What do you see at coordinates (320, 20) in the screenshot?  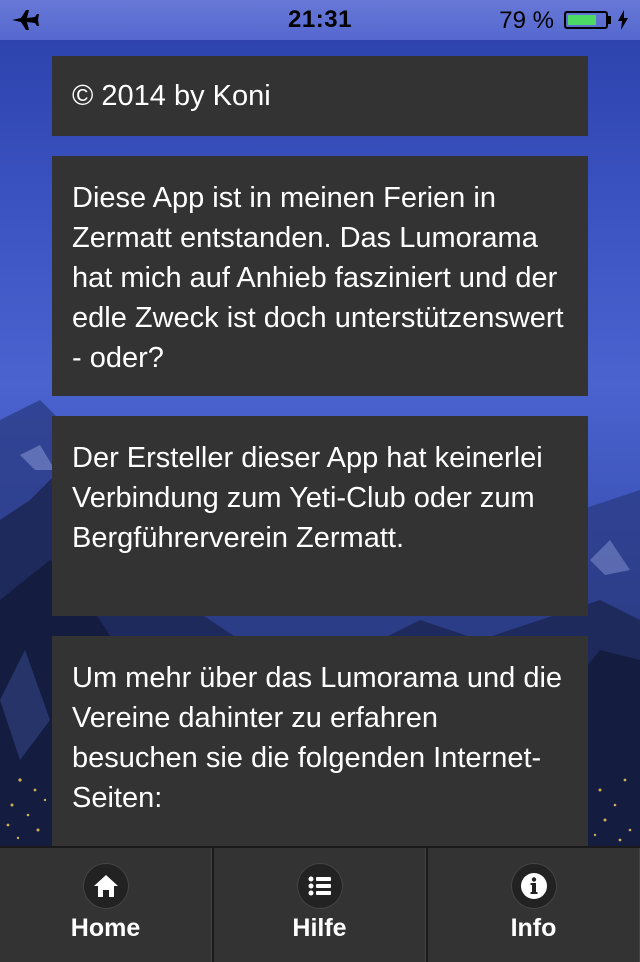 I see `status-bar: 21:31 79 %` at bounding box center [320, 20].